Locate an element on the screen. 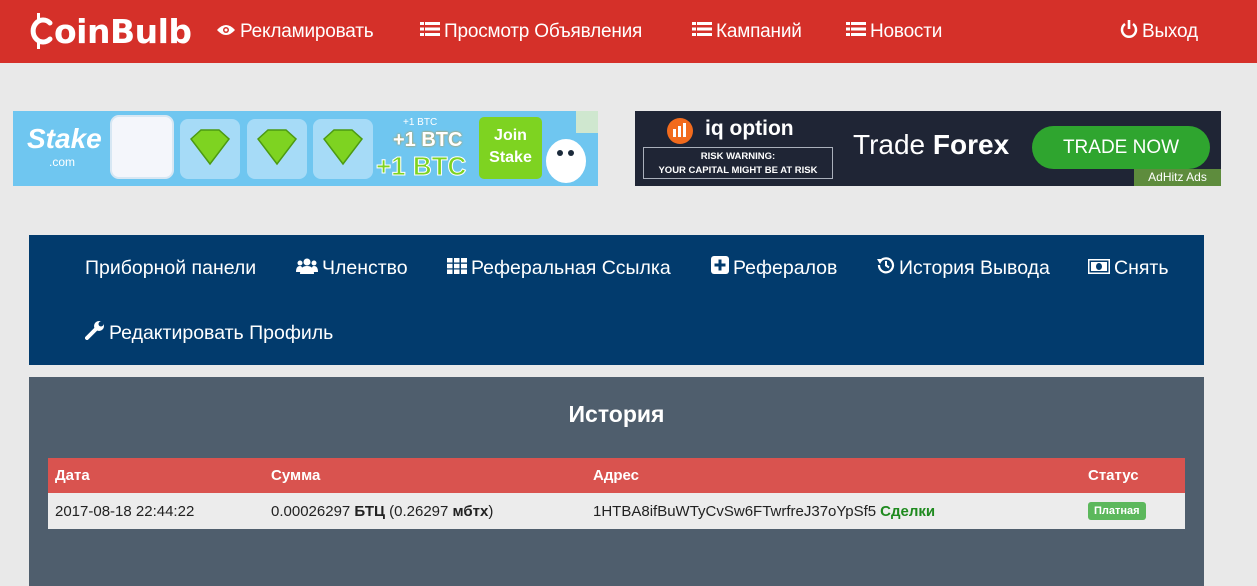 The width and height of the screenshot is (1257, 586). nav-campaigns: Кампаний is located at coordinates (747, 31).